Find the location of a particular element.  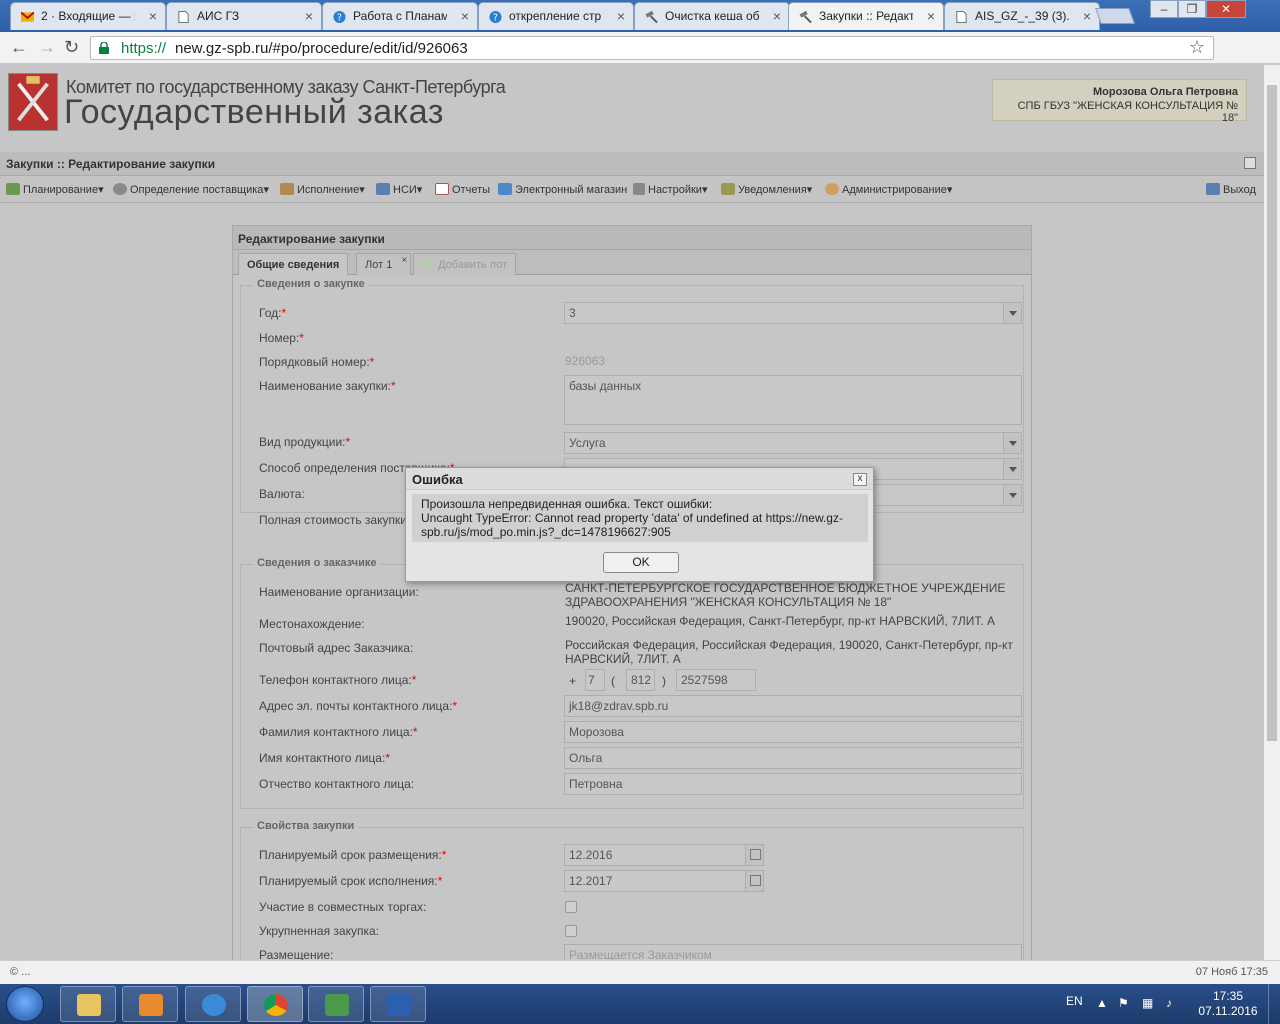

phone-number-input: 2527598 is located at coordinates (716, 680).